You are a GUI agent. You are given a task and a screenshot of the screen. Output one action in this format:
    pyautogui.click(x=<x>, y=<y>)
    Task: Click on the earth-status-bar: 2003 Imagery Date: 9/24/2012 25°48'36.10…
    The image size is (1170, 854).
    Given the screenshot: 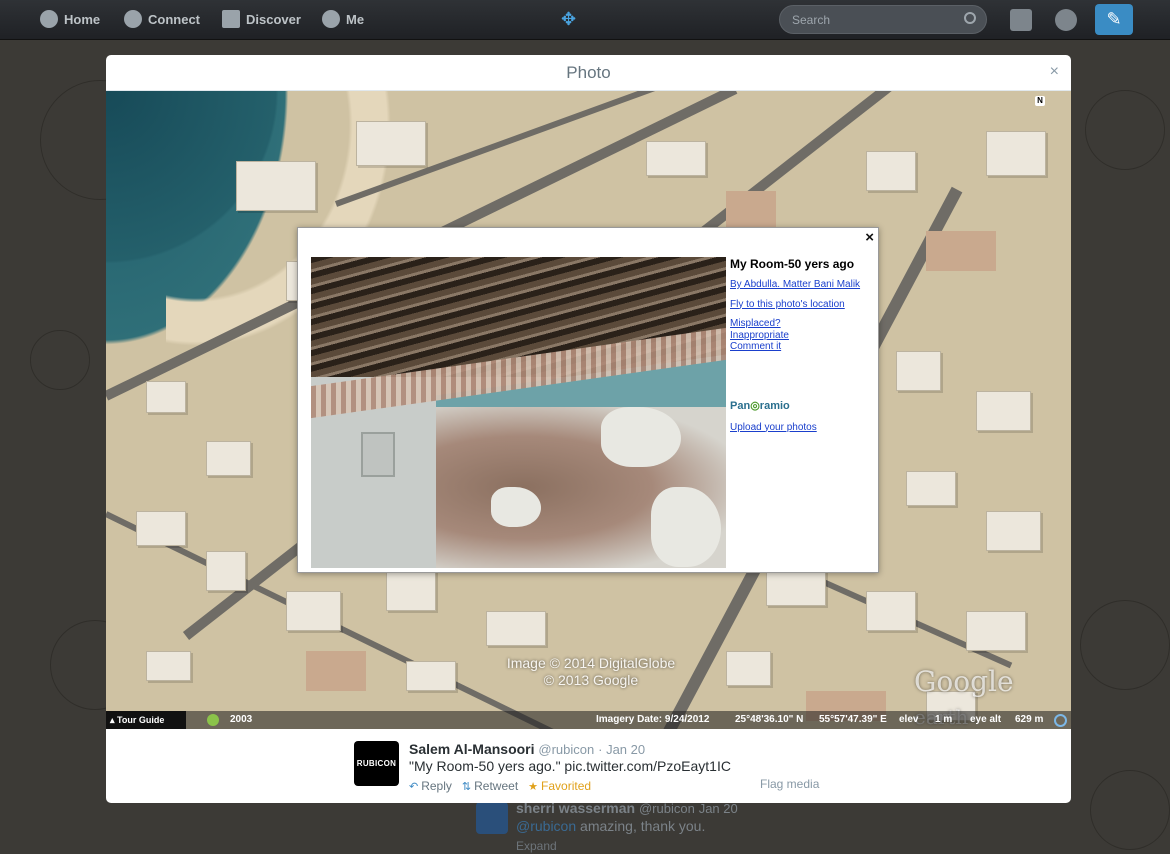 What is the action you would take?
    pyautogui.click(x=588, y=720)
    